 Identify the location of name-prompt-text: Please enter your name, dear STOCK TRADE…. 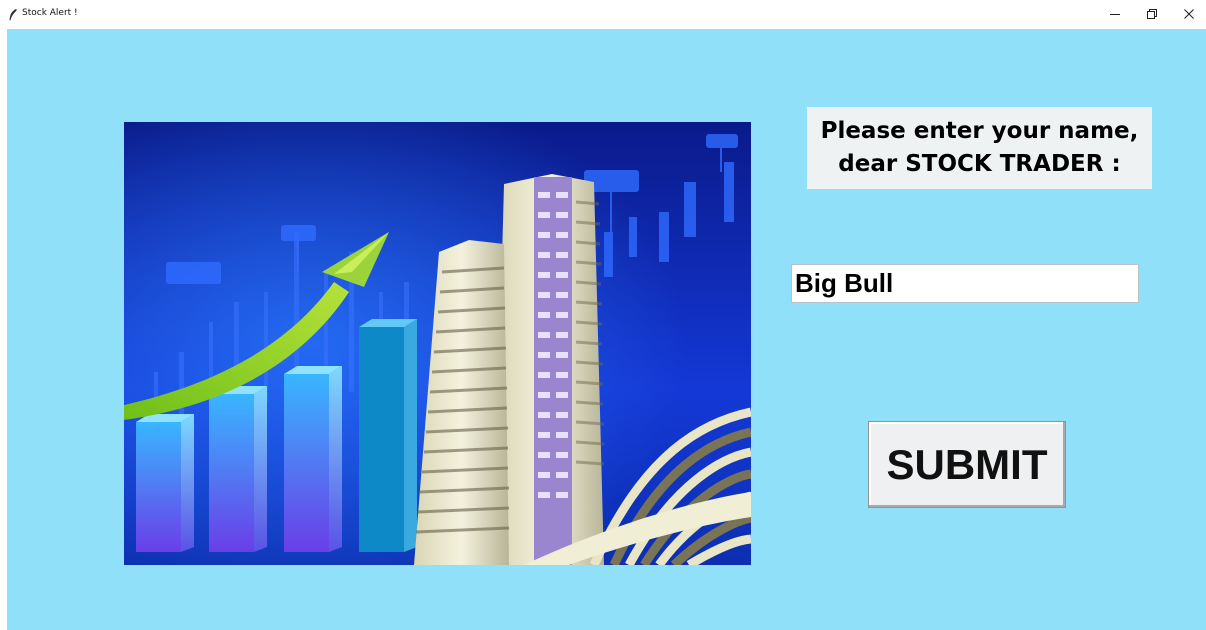
(979, 147).